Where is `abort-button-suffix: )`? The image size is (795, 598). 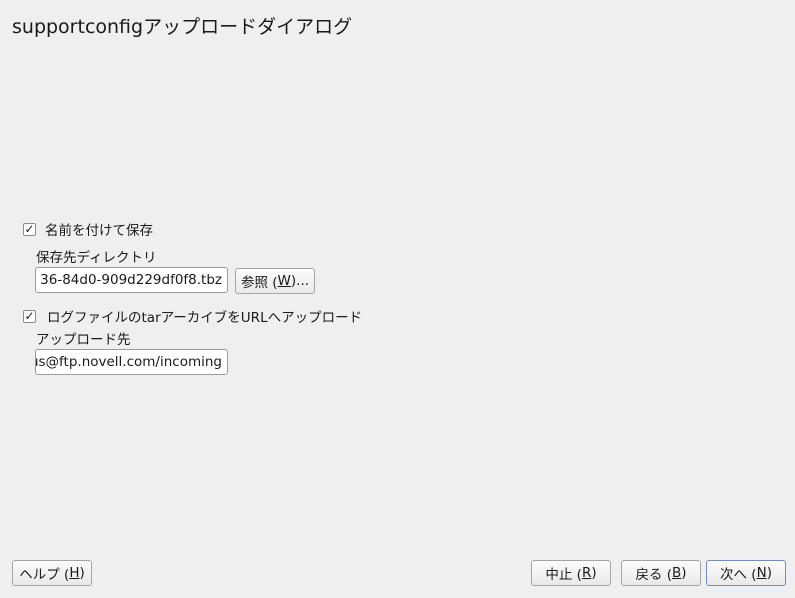
abort-button-suffix: ) is located at coordinates (594, 573).